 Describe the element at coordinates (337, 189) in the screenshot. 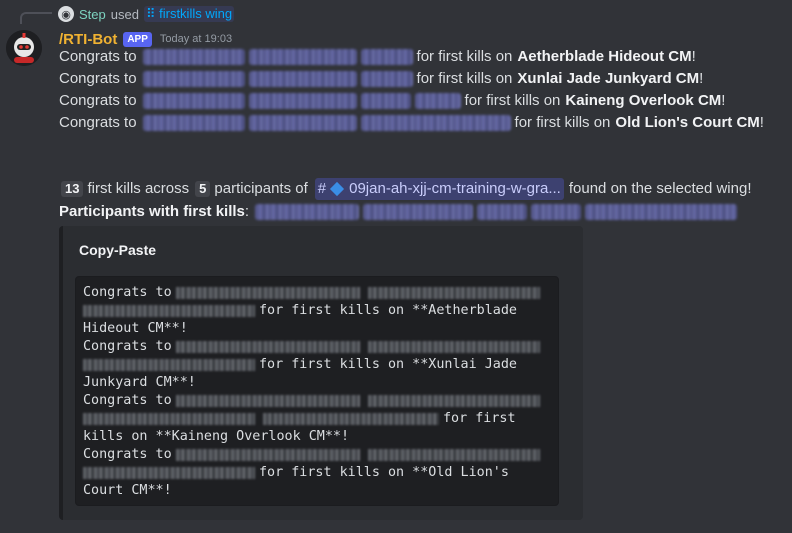

I see `blue-diamond-icon` at that location.